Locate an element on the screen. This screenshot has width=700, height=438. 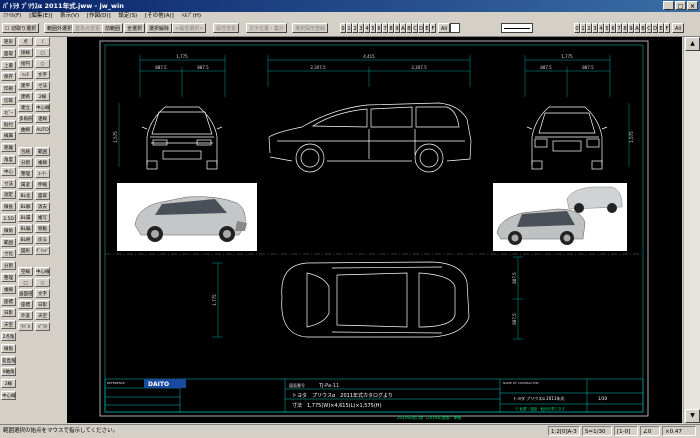
tool-button: / is located at coordinates (42, 41).